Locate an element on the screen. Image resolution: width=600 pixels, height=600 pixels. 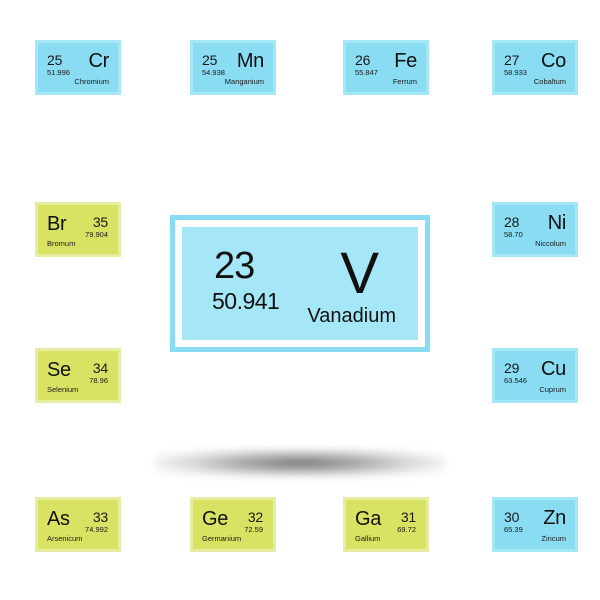
element-symbol: Co is located at coordinates (553, 61).